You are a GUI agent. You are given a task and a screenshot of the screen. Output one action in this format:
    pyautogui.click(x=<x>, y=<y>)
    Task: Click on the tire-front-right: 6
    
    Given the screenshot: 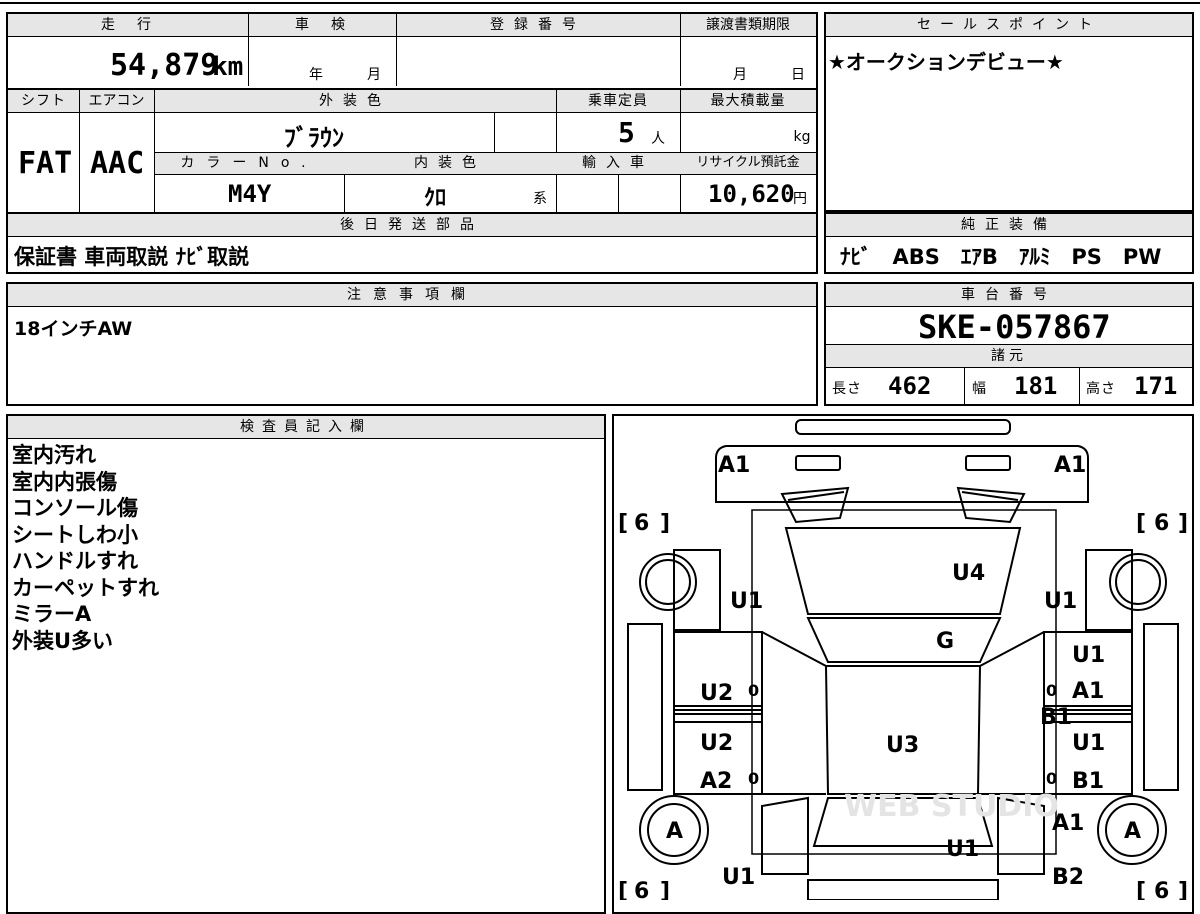 What is the action you would take?
    pyautogui.click(x=1161, y=523)
    